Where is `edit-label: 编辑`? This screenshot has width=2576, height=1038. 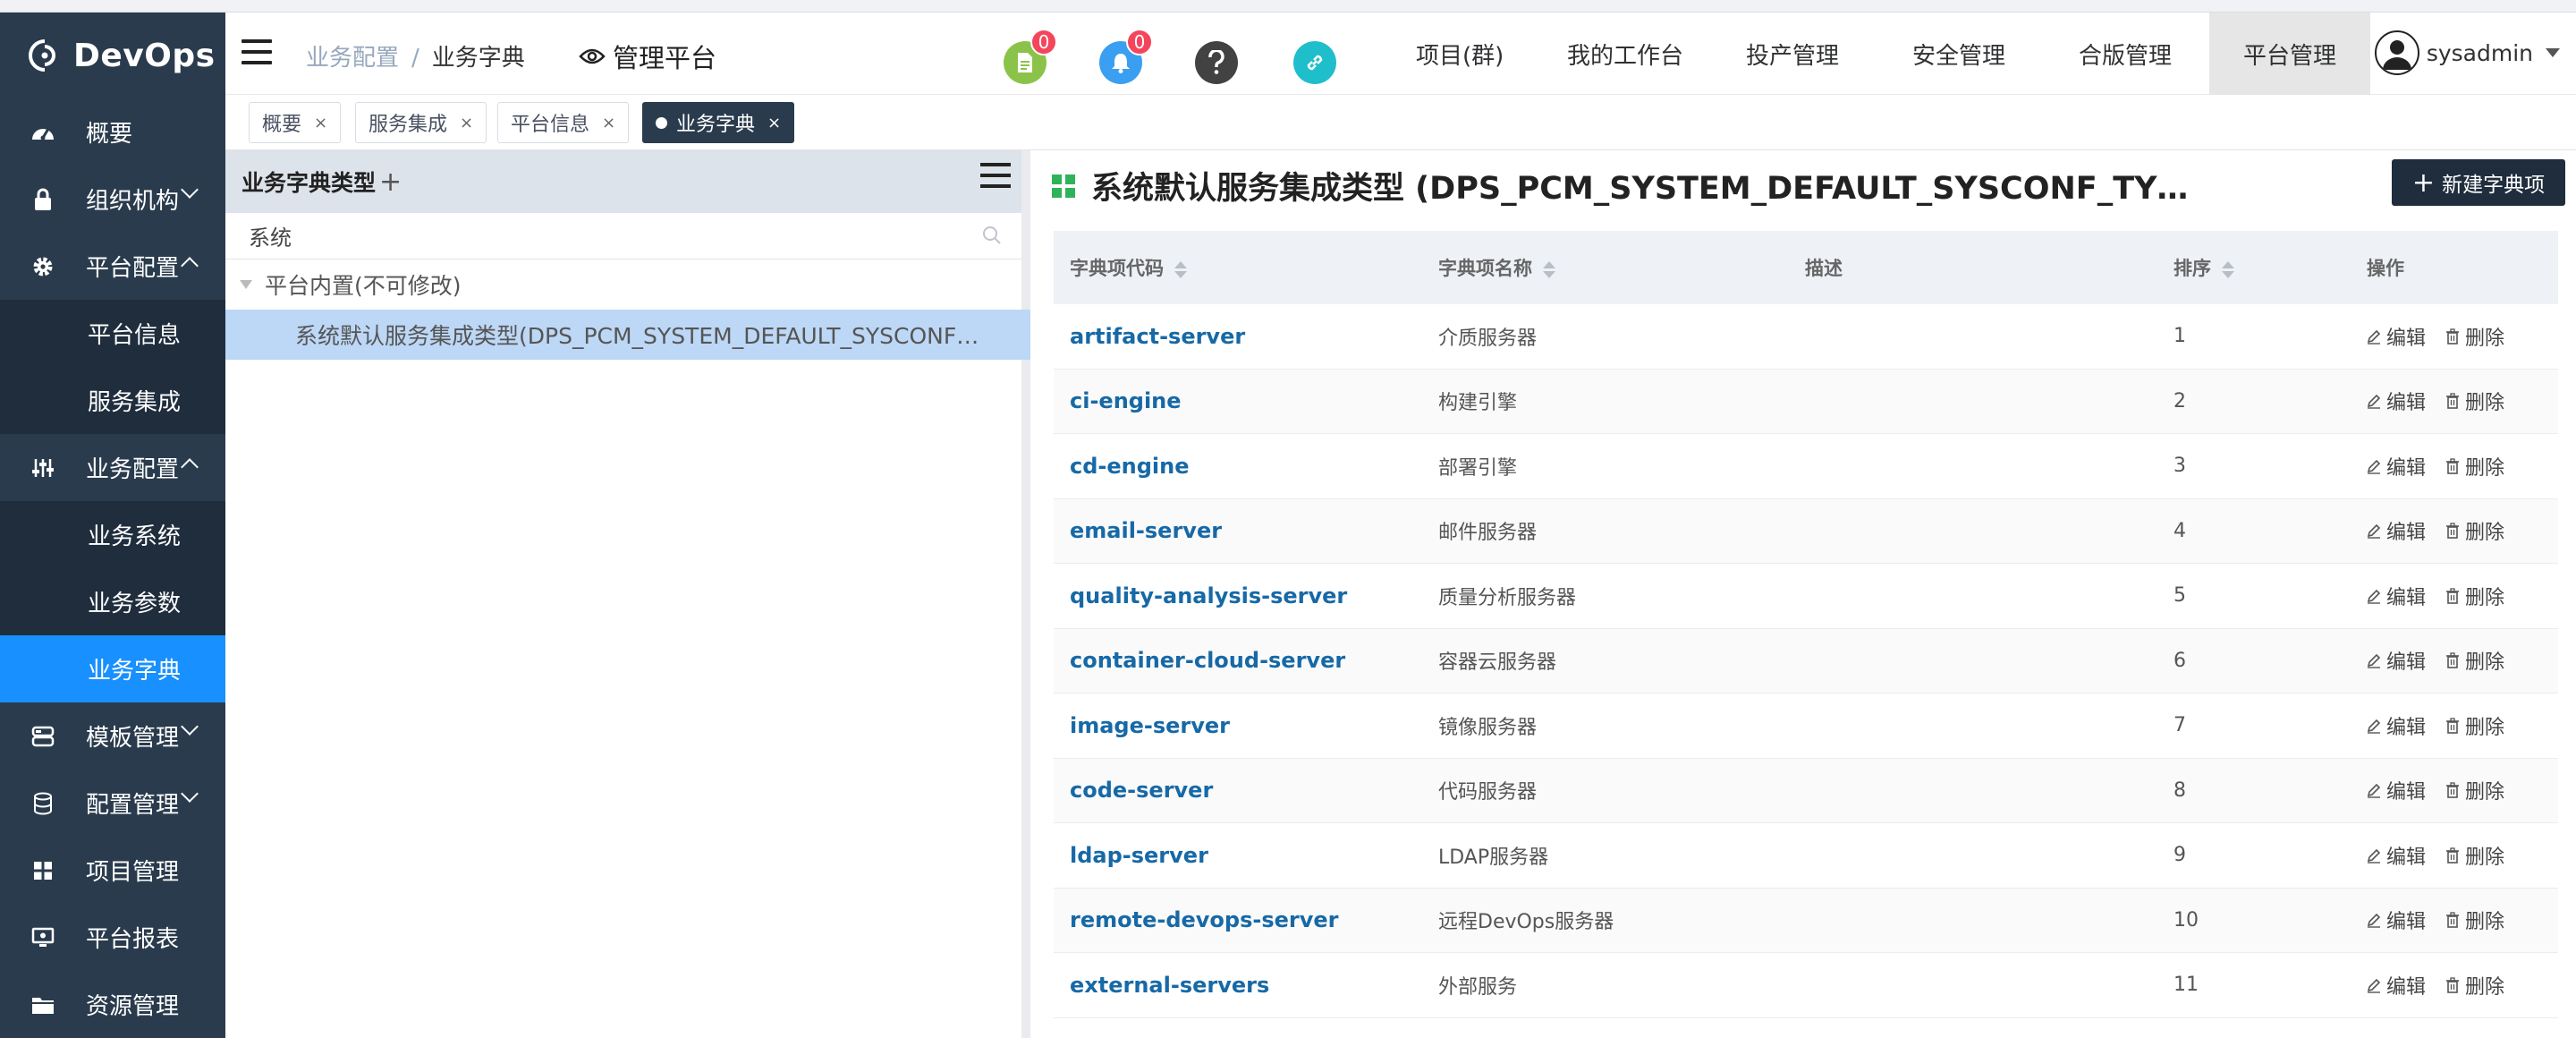
edit-label: 编辑 is located at coordinates (2406, 468).